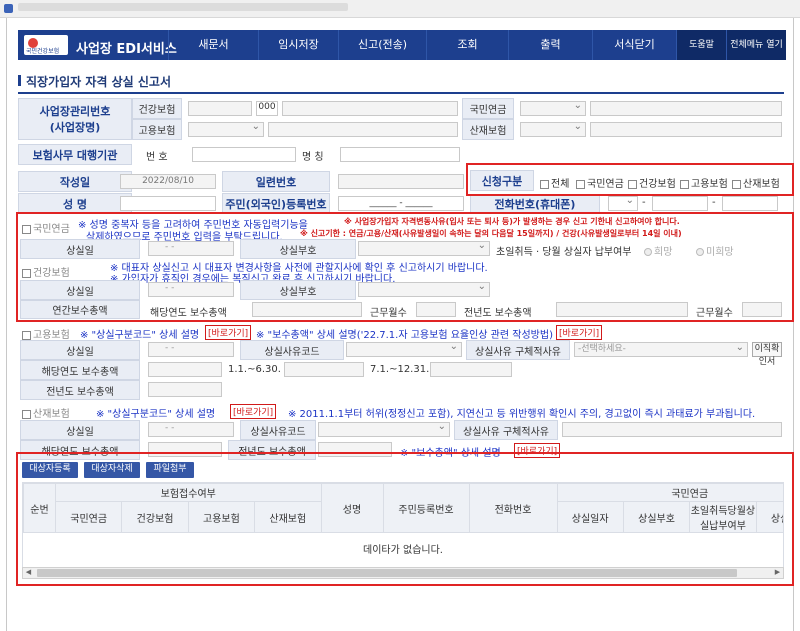 This screenshot has height=631, width=800. I want to click on employment-h1b-input, so click(324, 369).